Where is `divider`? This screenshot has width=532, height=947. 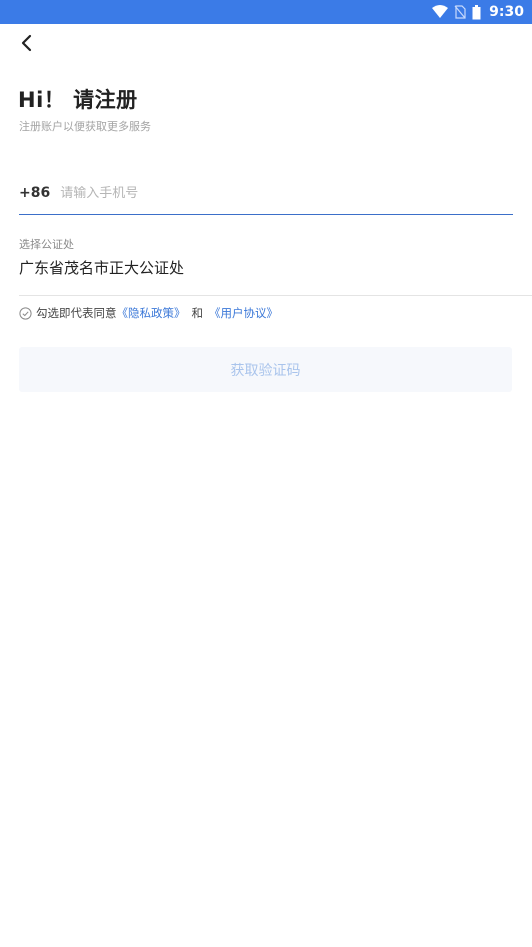 divider is located at coordinates (275, 295).